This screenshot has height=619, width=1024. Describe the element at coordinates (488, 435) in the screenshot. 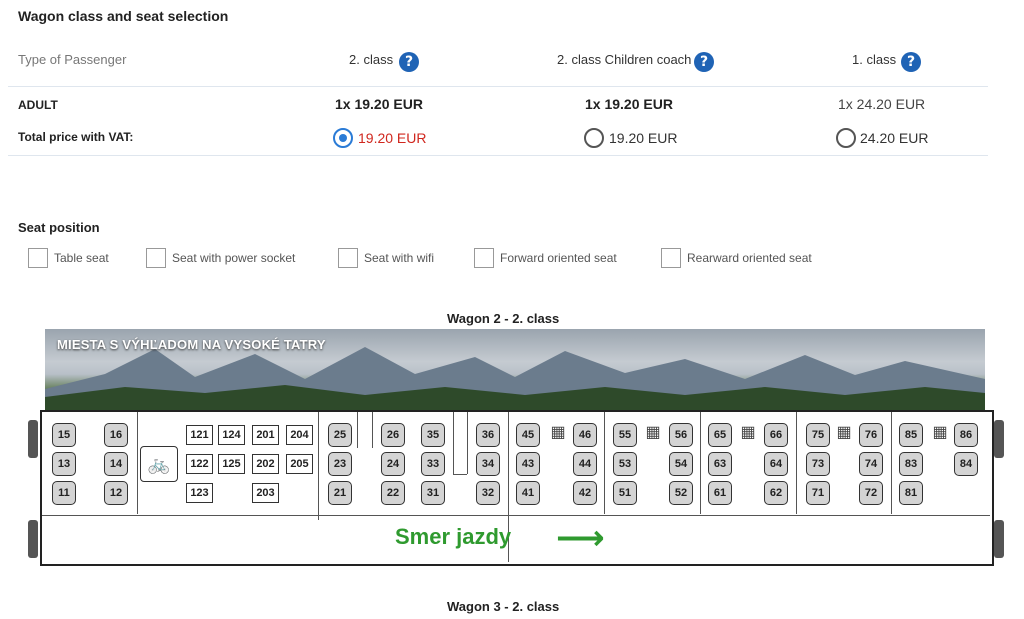

I see `seat-36: 36` at that location.